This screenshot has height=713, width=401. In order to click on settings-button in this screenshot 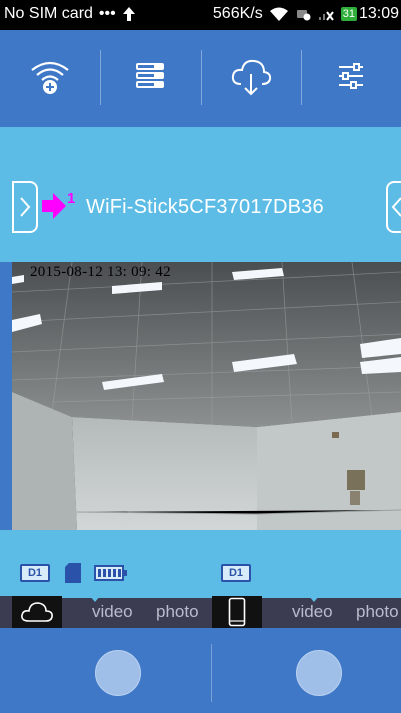, I will do `click(350, 76)`.